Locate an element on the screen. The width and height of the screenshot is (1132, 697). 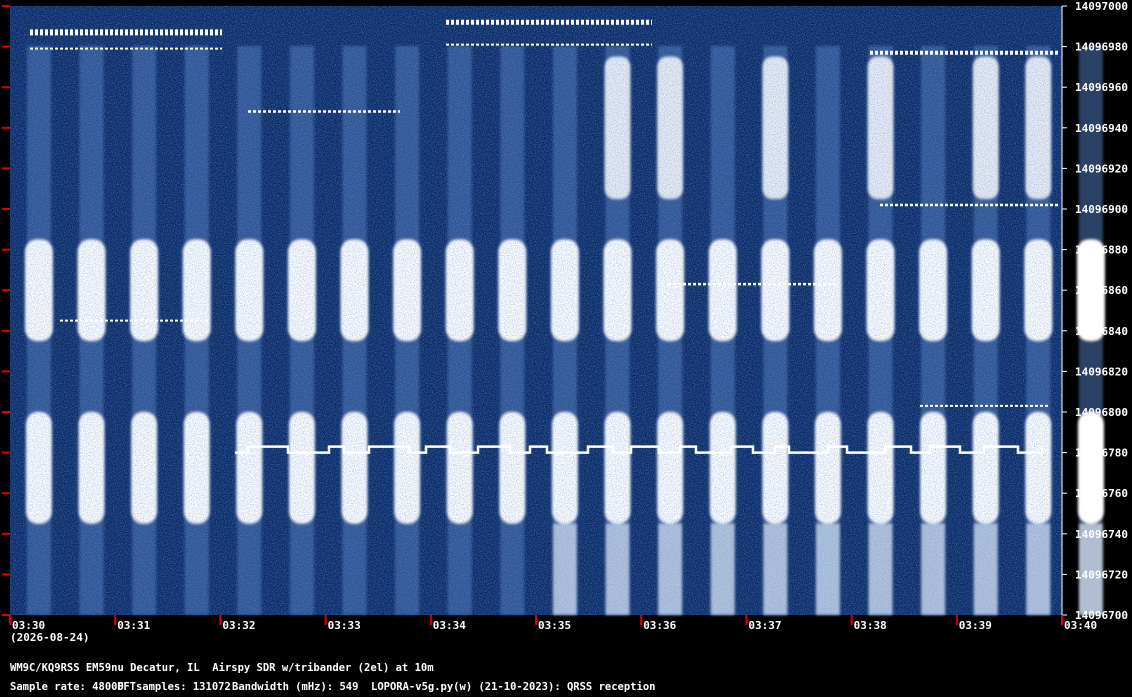
x-tick-label: 03:35 is located at coordinates (554, 625).